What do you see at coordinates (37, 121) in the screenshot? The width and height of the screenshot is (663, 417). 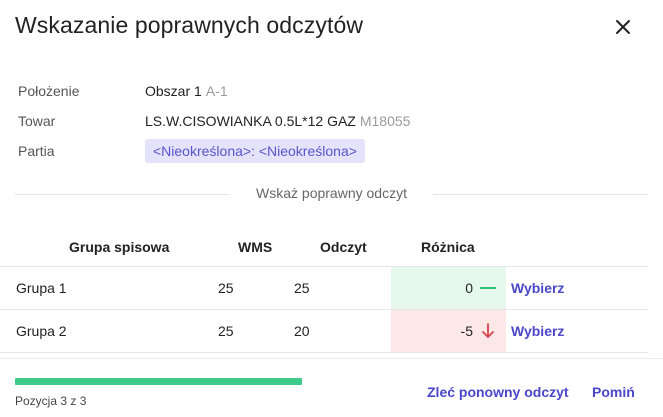 I see `product-label: Towar` at bounding box center [37, 121].